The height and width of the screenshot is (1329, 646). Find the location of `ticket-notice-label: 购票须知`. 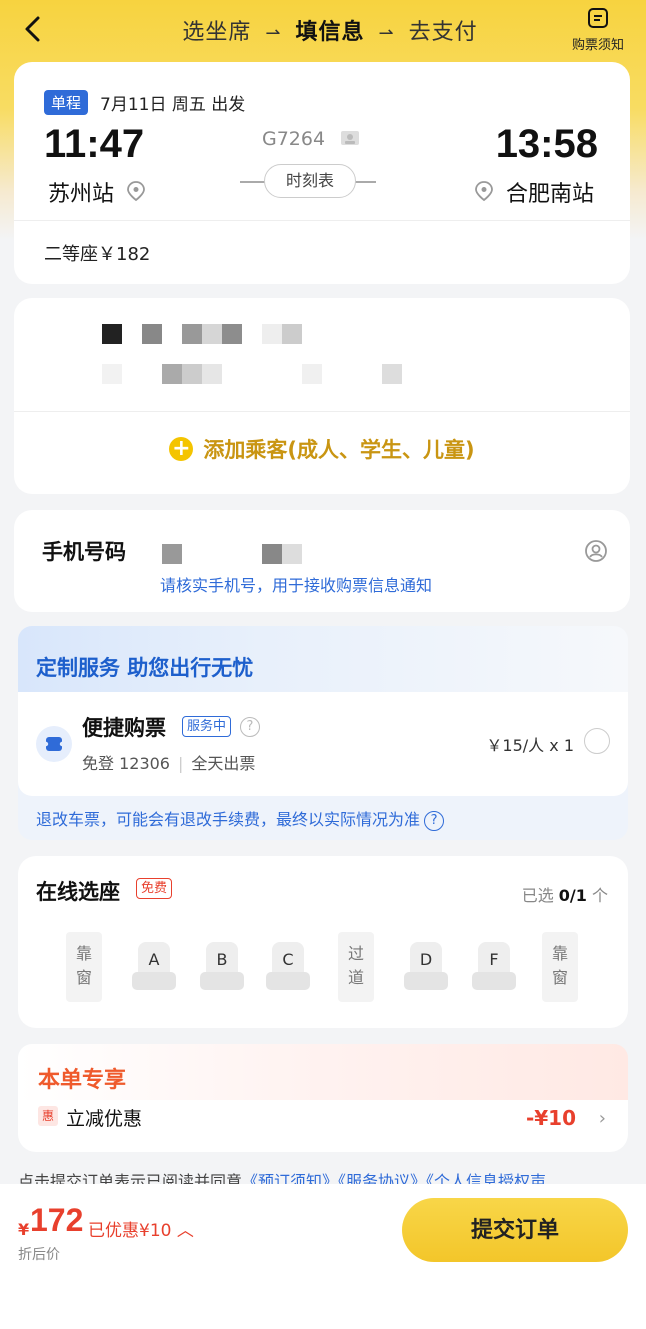

ticket-notice-label: 购票须知 is located at coordinates (597, 45).